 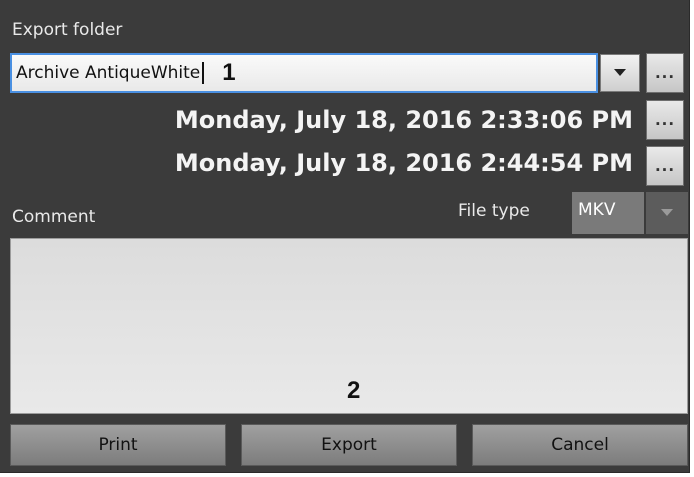 What do you see at coordinates (67, 30) in the screenshot?
I see `export-folder-label: Export folder` at bounding box center [67, 30].